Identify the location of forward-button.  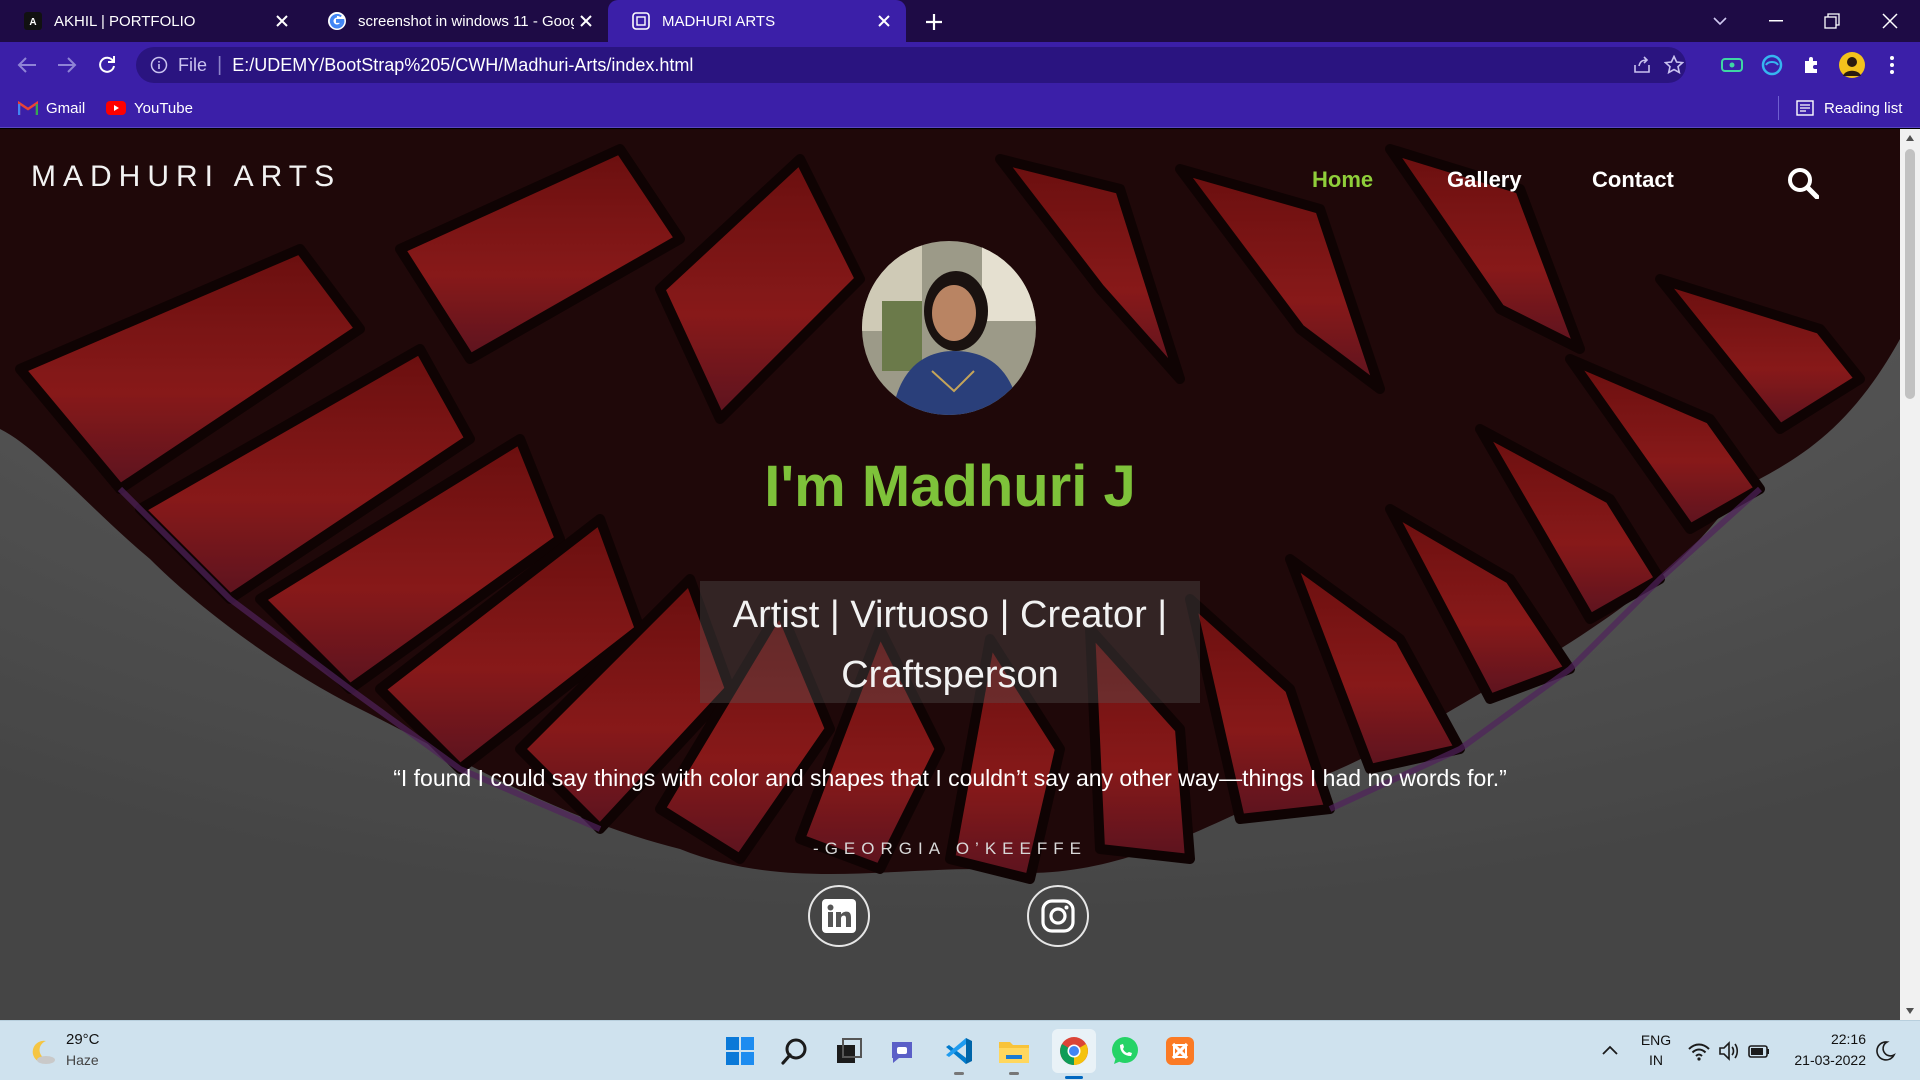
(67, 65).